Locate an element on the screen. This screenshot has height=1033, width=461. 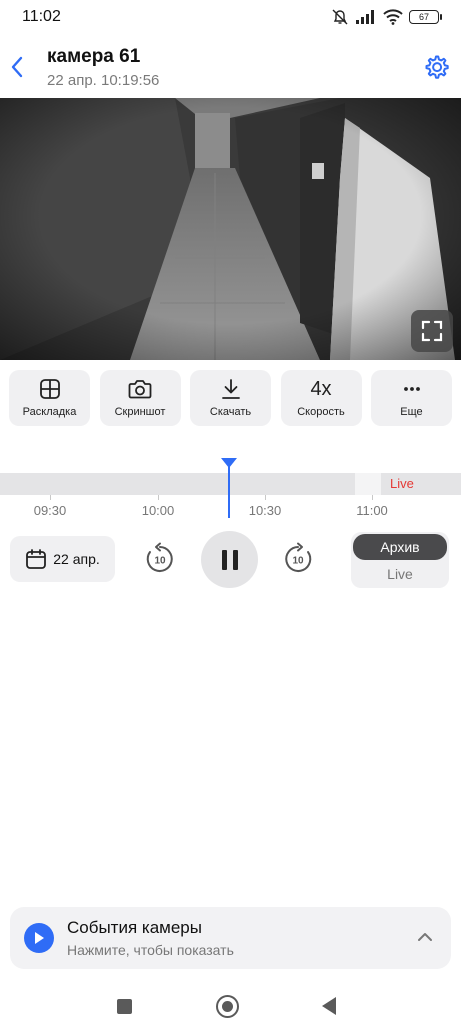
battery-icon: 67 is located at coordinates (425, 17).